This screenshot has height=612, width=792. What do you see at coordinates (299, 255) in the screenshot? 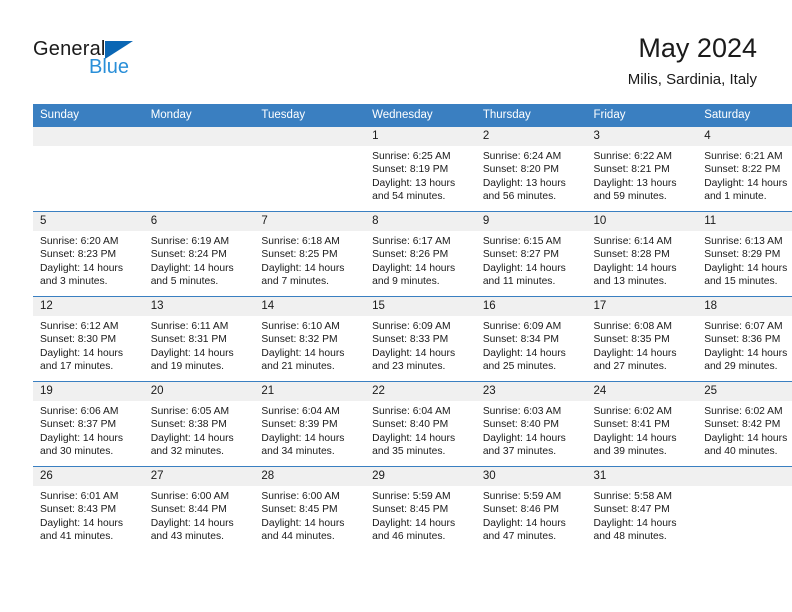
I see `sunset-time: Sunset: 8:25 PM` at bounding box center [299, 255].